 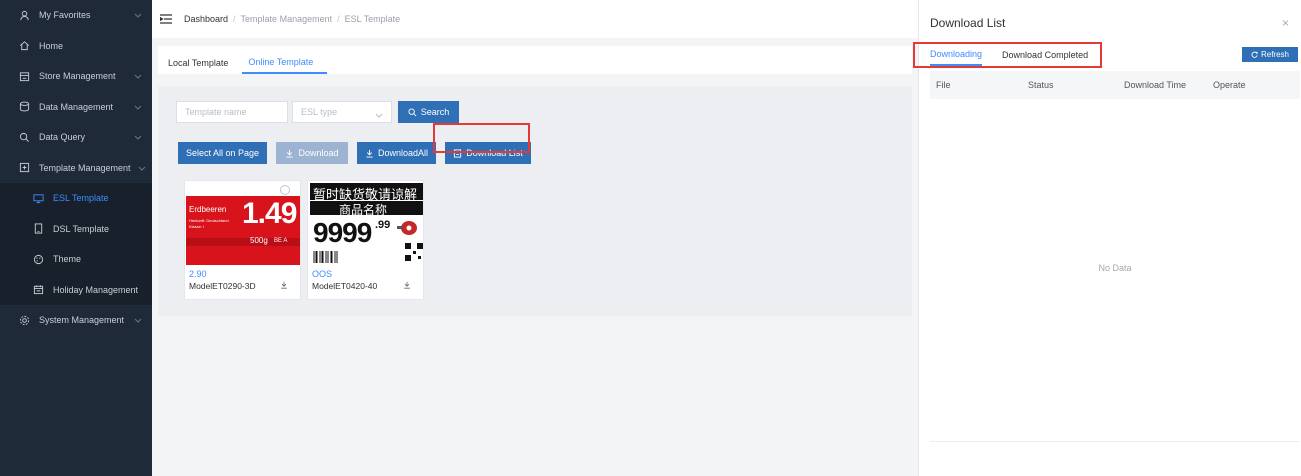 I want to click on qr-code-icon, so click(x=414, y=252).